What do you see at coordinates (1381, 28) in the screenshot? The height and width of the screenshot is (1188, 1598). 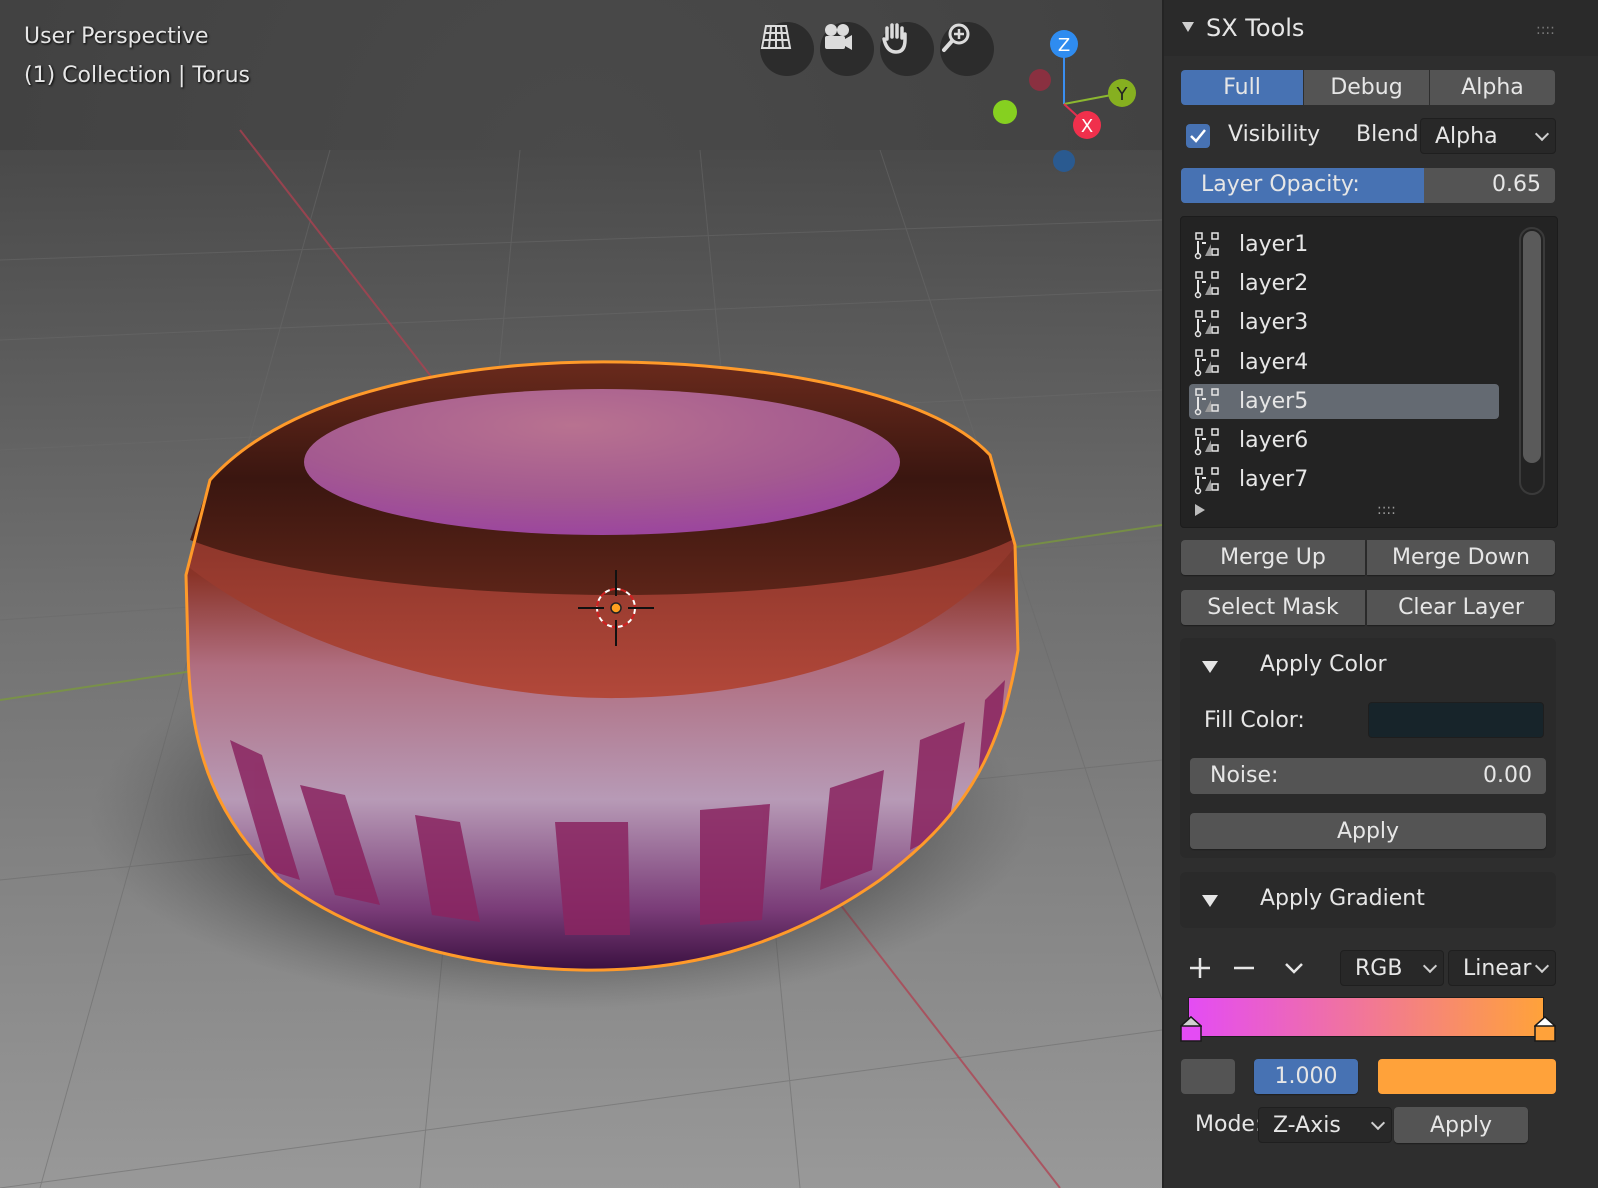 I see `panel-header: SX Tools ::::` at bounding box center [1381, 28].